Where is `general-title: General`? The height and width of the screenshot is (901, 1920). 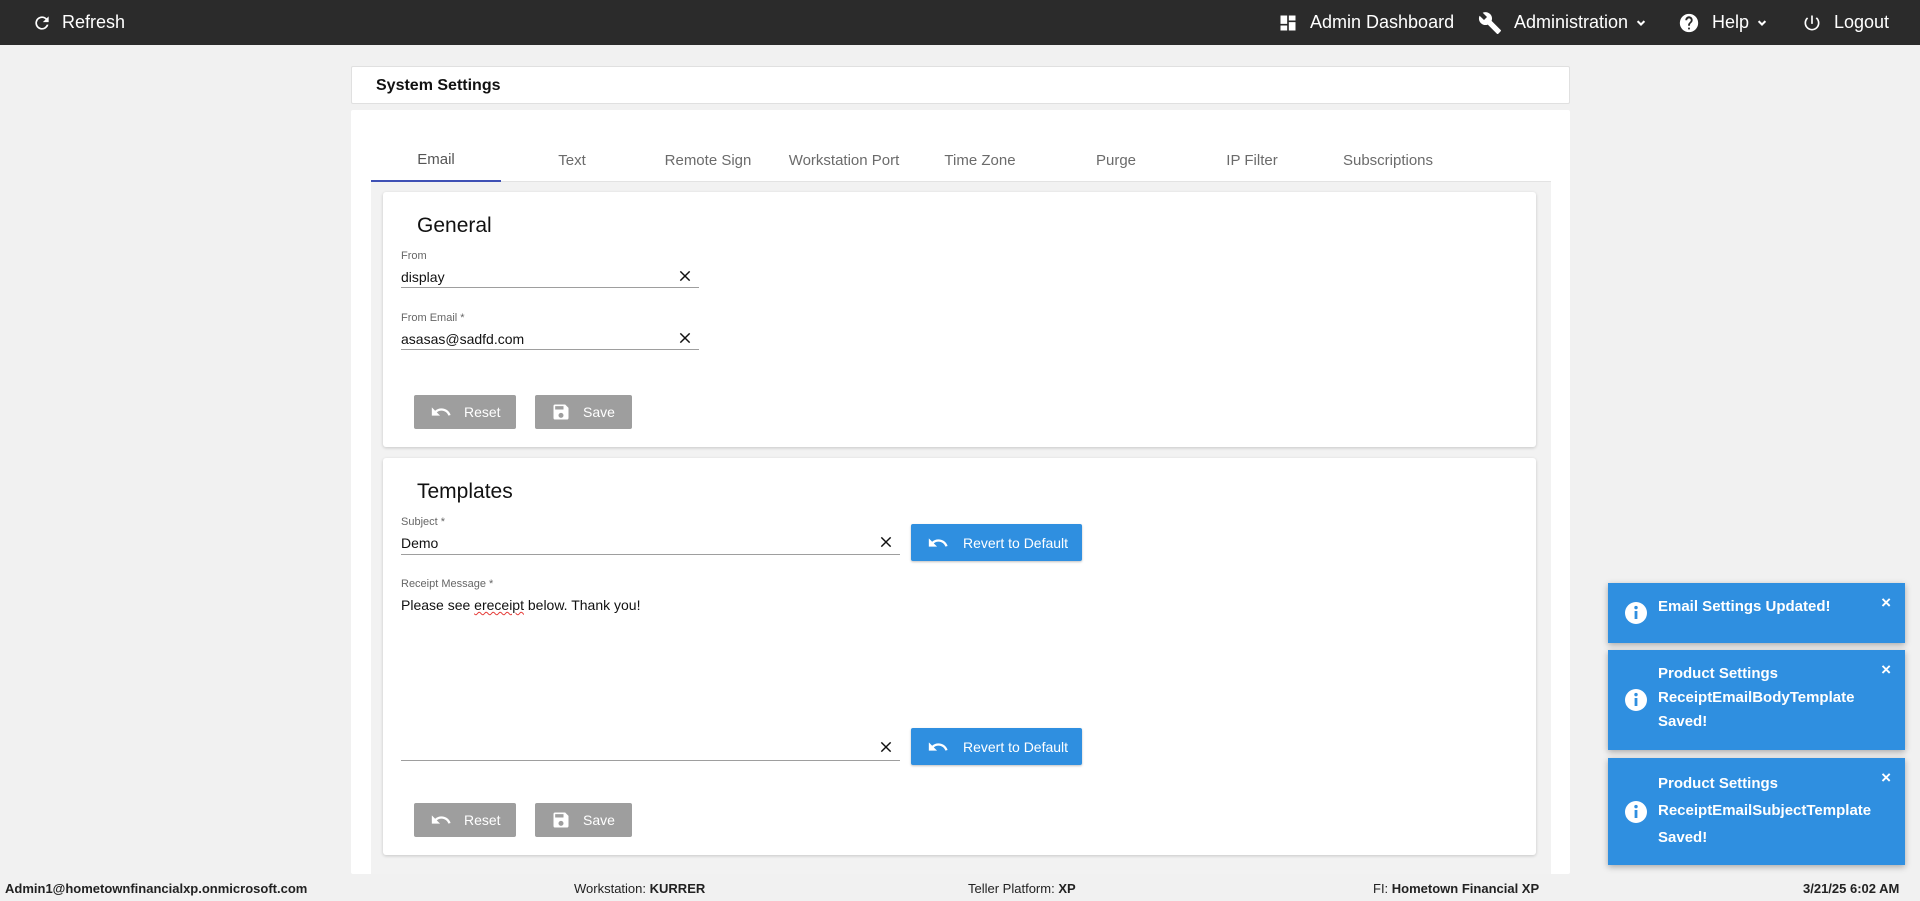 general-title: General is located at coordinates (454, 225).